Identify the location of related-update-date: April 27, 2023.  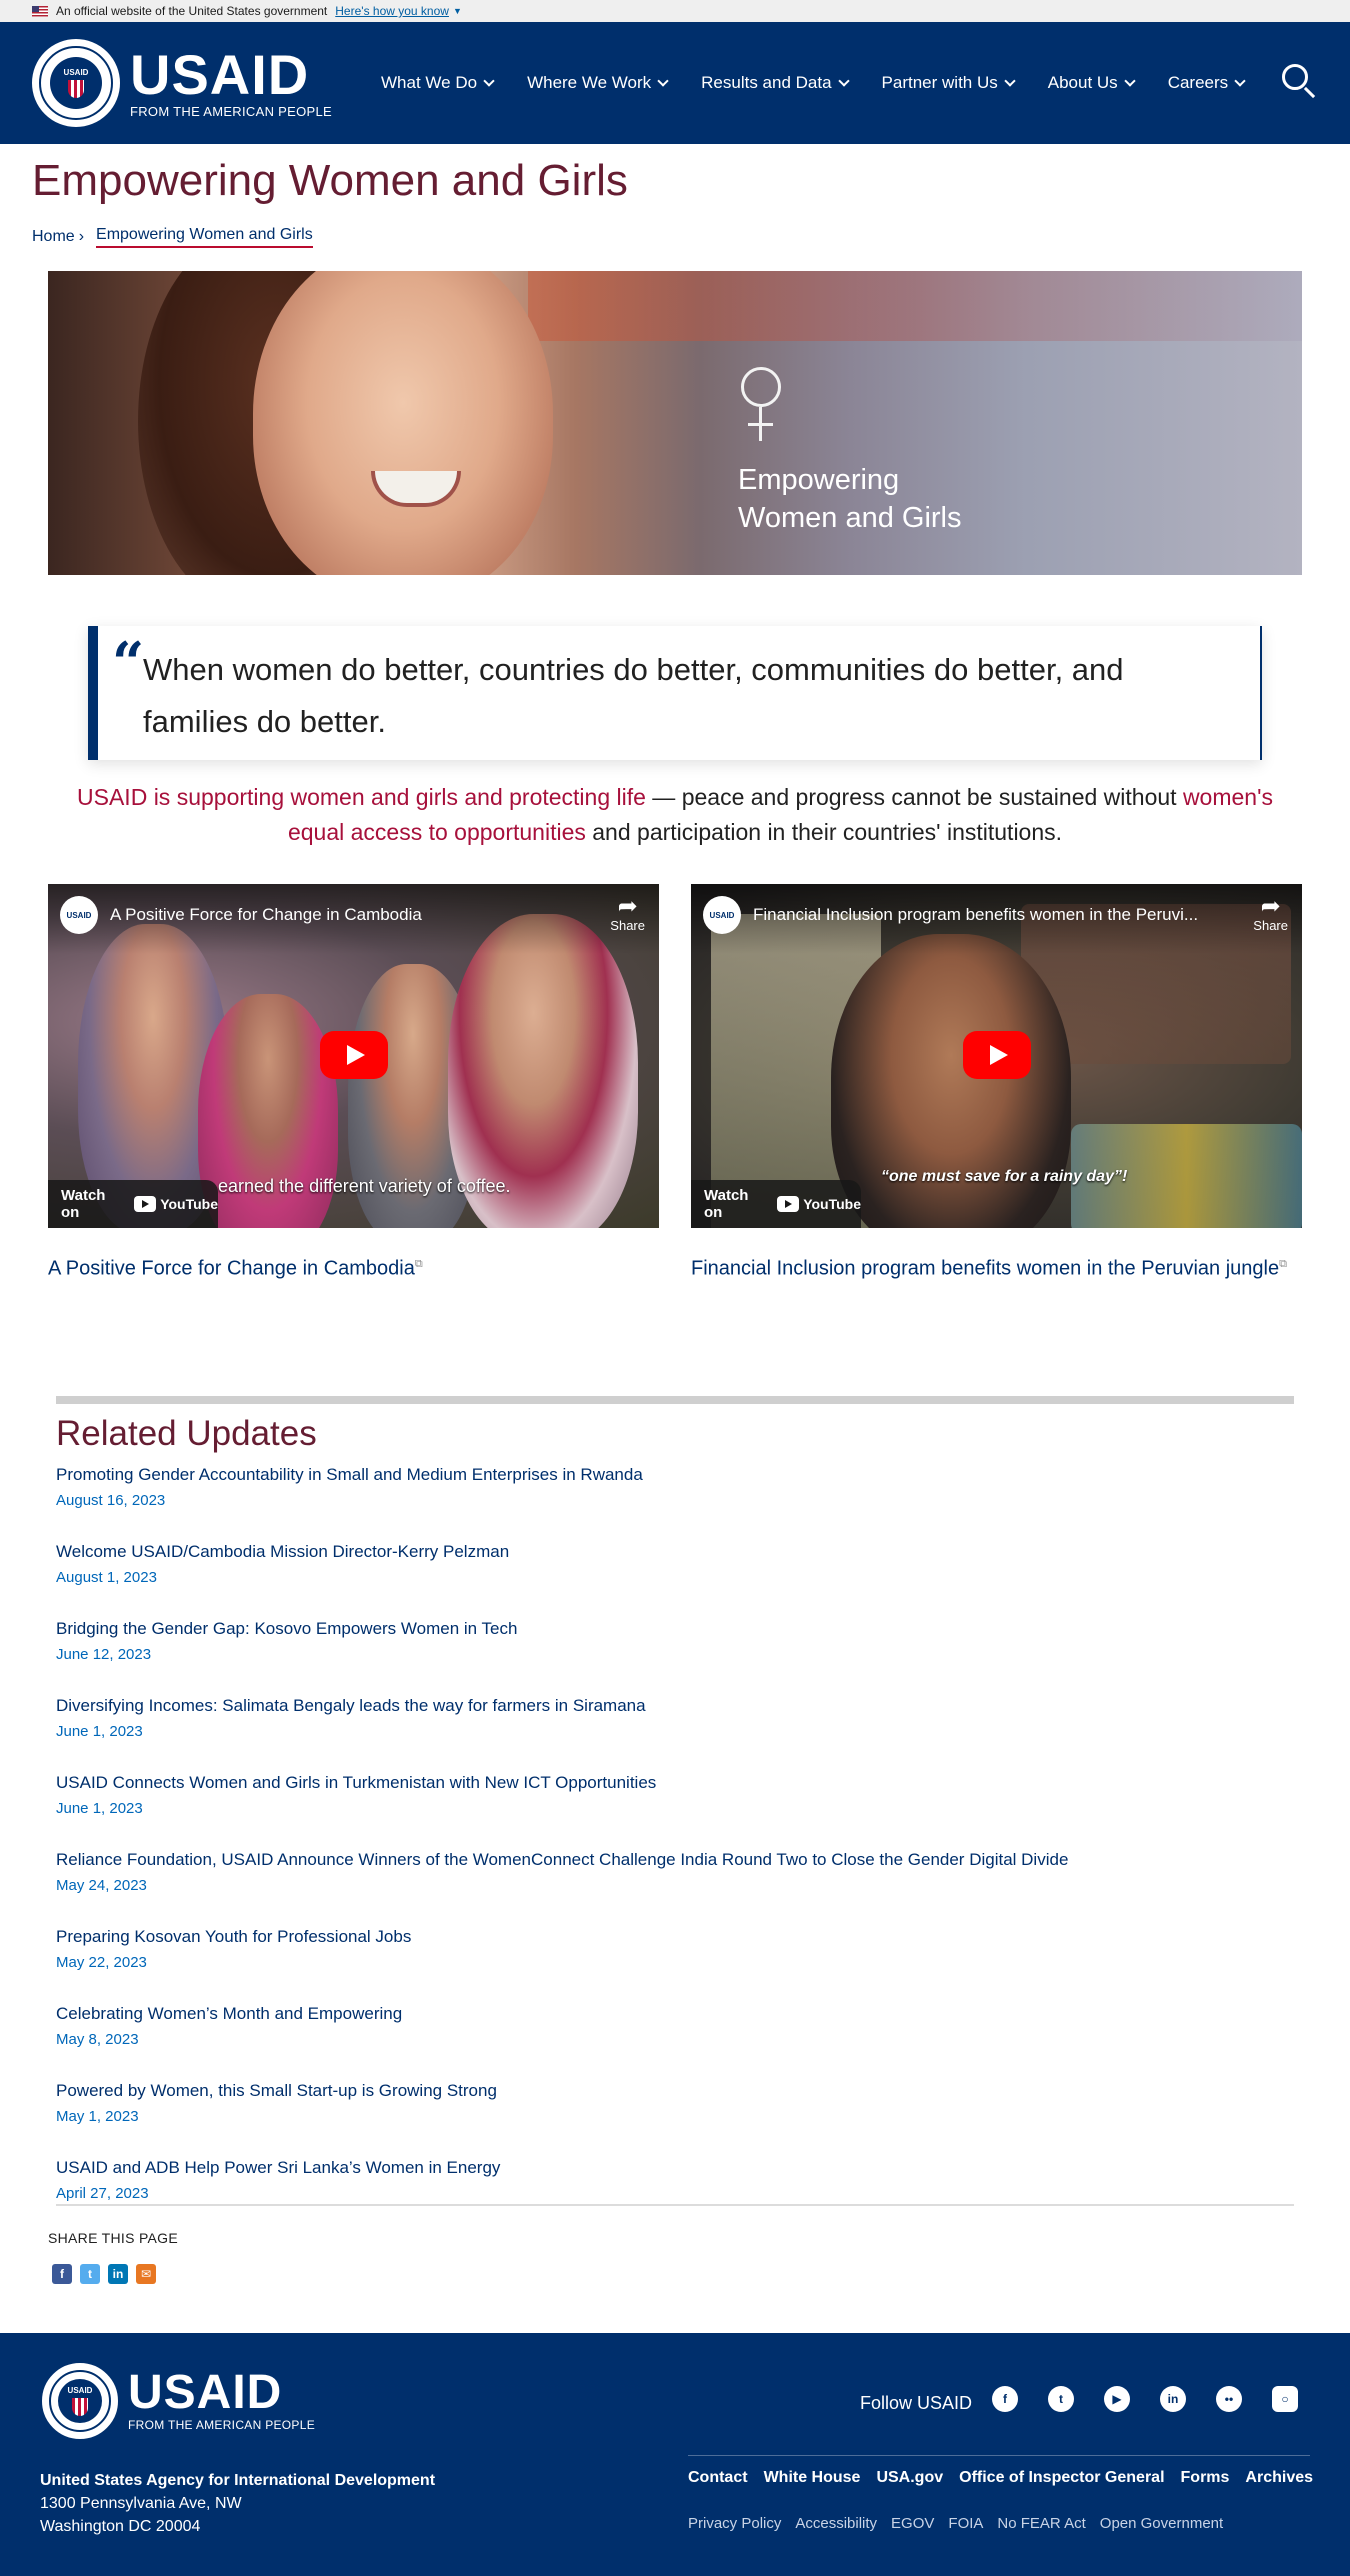
(102, 2193).